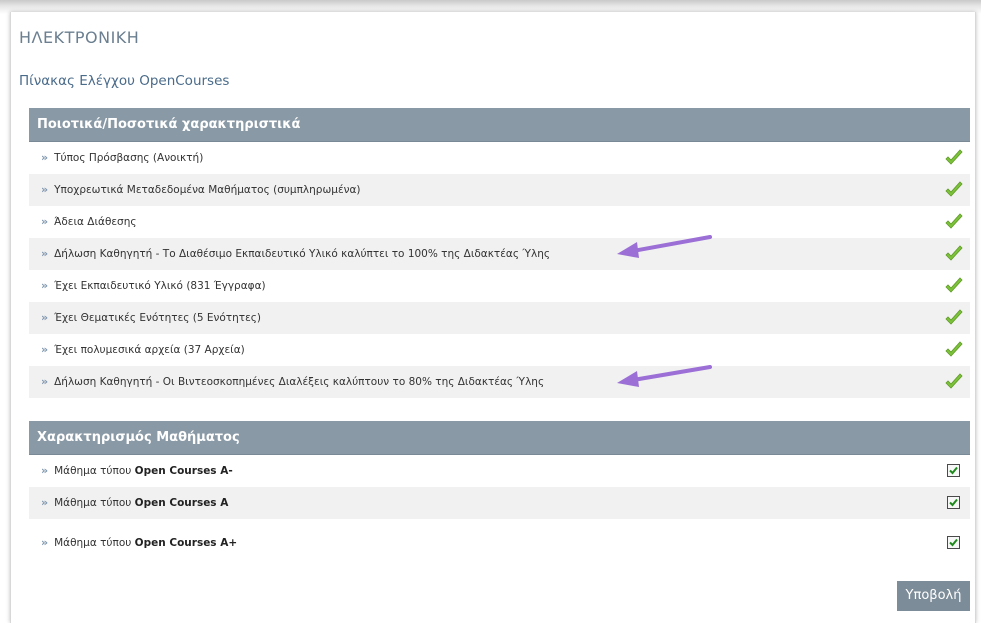 This screenshot has height=623, width=981. What do you see at coordinates (499, 158) in the screenshot?
I see `criteria-row: » Τύπος Πρόσβασης (Ανοικτή)` at bounding box center [499, 158].